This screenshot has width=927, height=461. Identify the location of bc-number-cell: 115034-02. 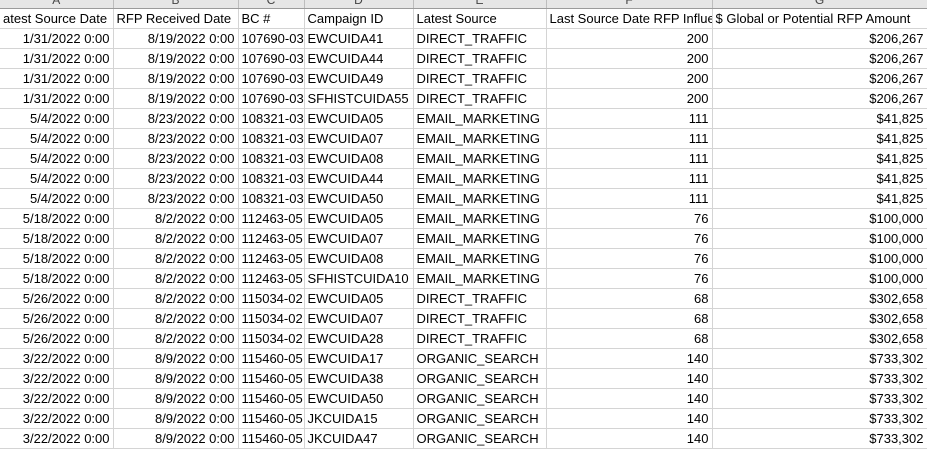
(271, 338).